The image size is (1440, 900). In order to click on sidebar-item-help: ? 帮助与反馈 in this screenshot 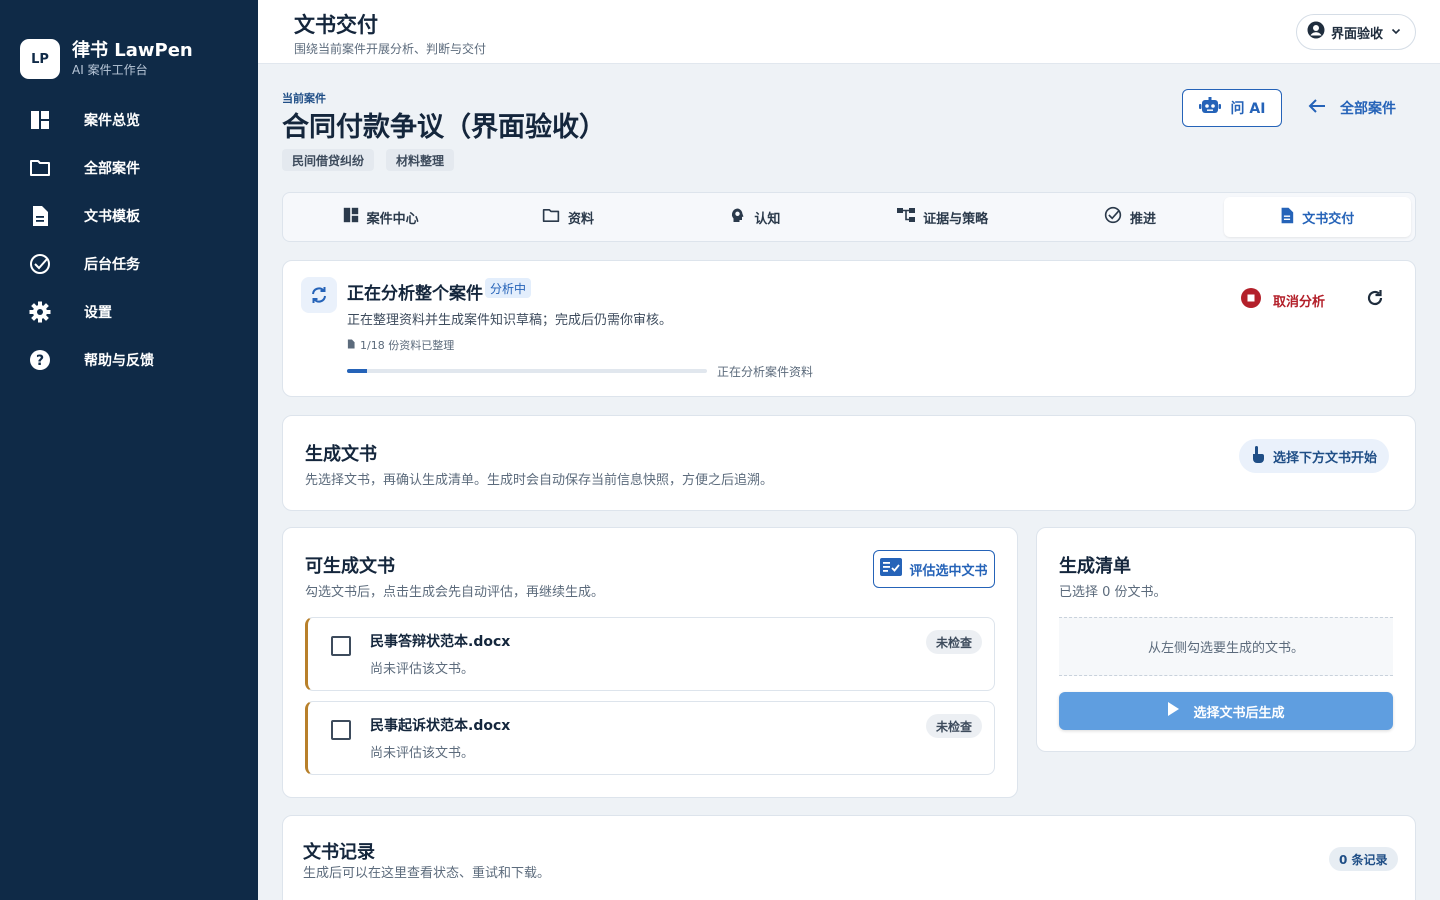, I will do `click(129, 360)`.